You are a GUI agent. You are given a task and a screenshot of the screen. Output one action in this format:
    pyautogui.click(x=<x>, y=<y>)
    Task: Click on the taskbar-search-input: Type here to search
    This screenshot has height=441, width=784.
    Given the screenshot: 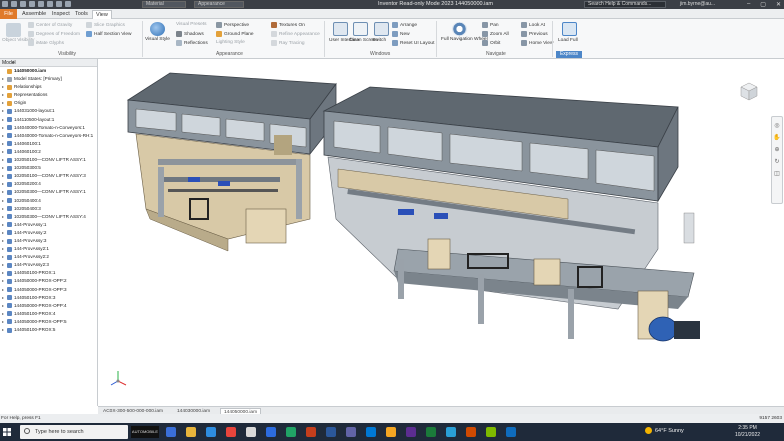 What is the action you would take?
    pyautogui.click(x=74, y=432)
    